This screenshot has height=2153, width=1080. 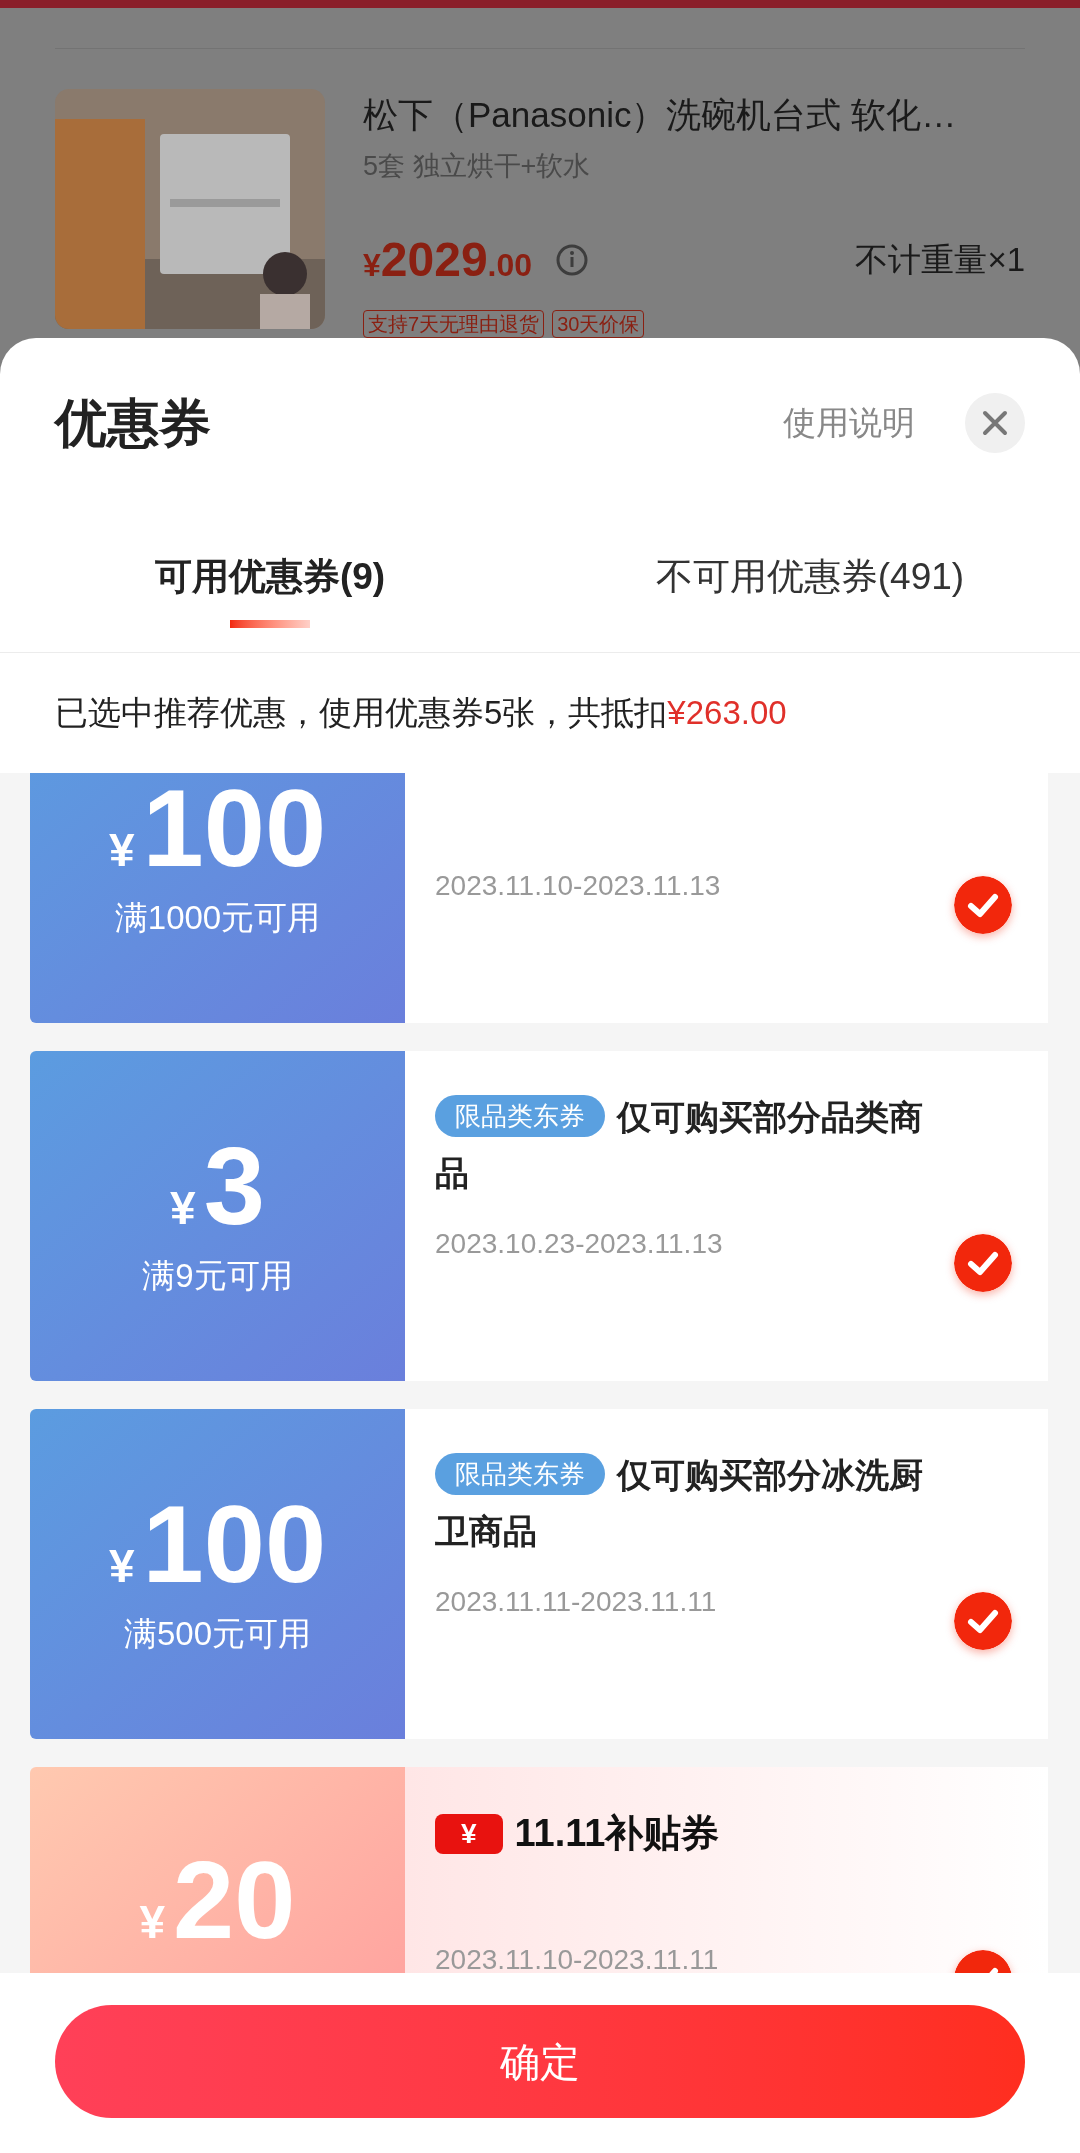 I want to click on coupon-amount: 3, so click(x=234, y=1186).